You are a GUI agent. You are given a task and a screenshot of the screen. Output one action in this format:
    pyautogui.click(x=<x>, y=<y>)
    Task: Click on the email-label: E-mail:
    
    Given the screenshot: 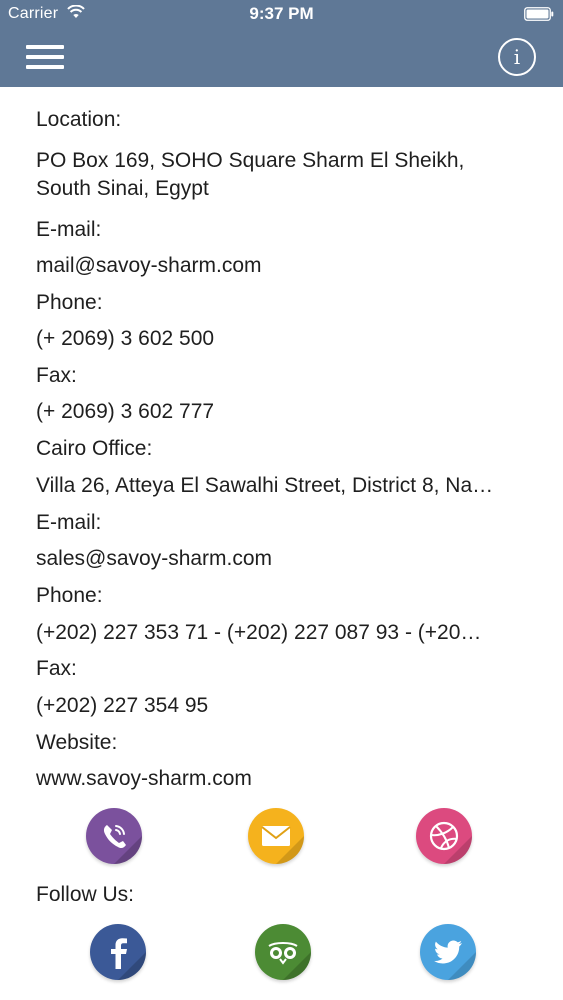 What is the action you would take?
    pyautogui.click(x=69, y=229)
    